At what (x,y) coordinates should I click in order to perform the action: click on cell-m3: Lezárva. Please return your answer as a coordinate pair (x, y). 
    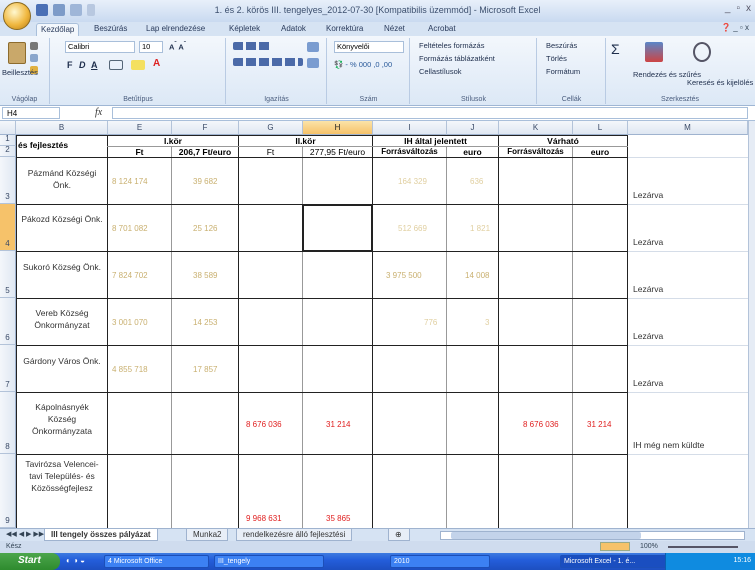
    Looking at the image, I should click on (648, 195).